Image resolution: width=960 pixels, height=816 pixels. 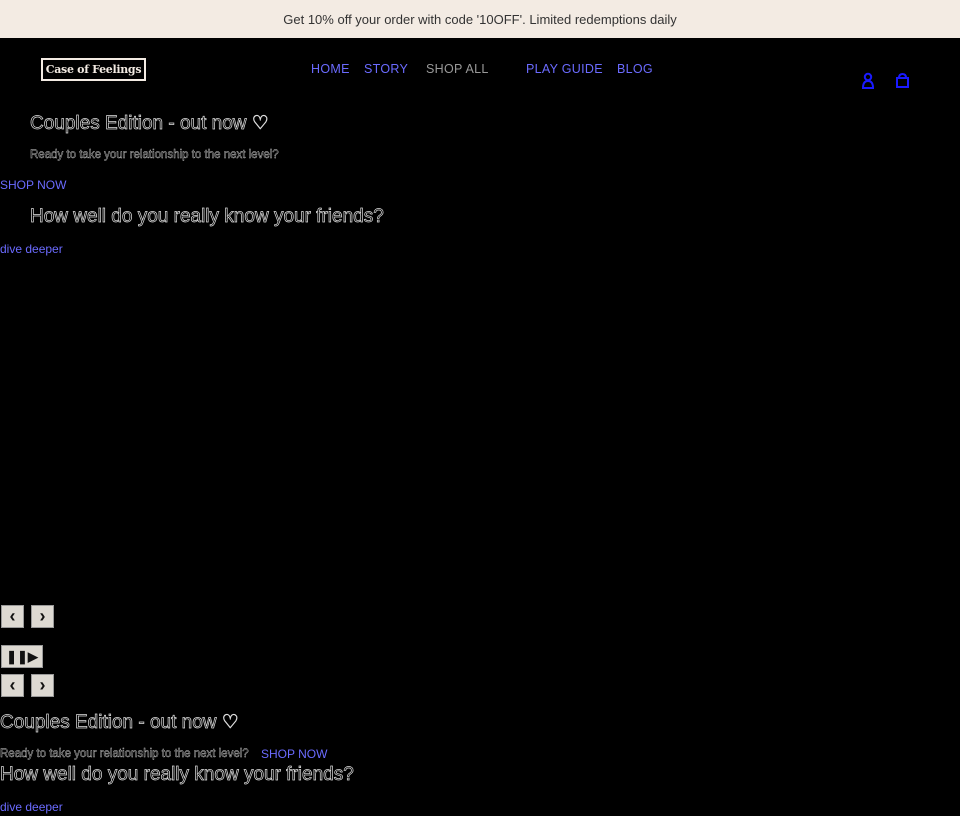 I want to click on nav-shop-all: SHOP ALL, so click(x=457, y=69).